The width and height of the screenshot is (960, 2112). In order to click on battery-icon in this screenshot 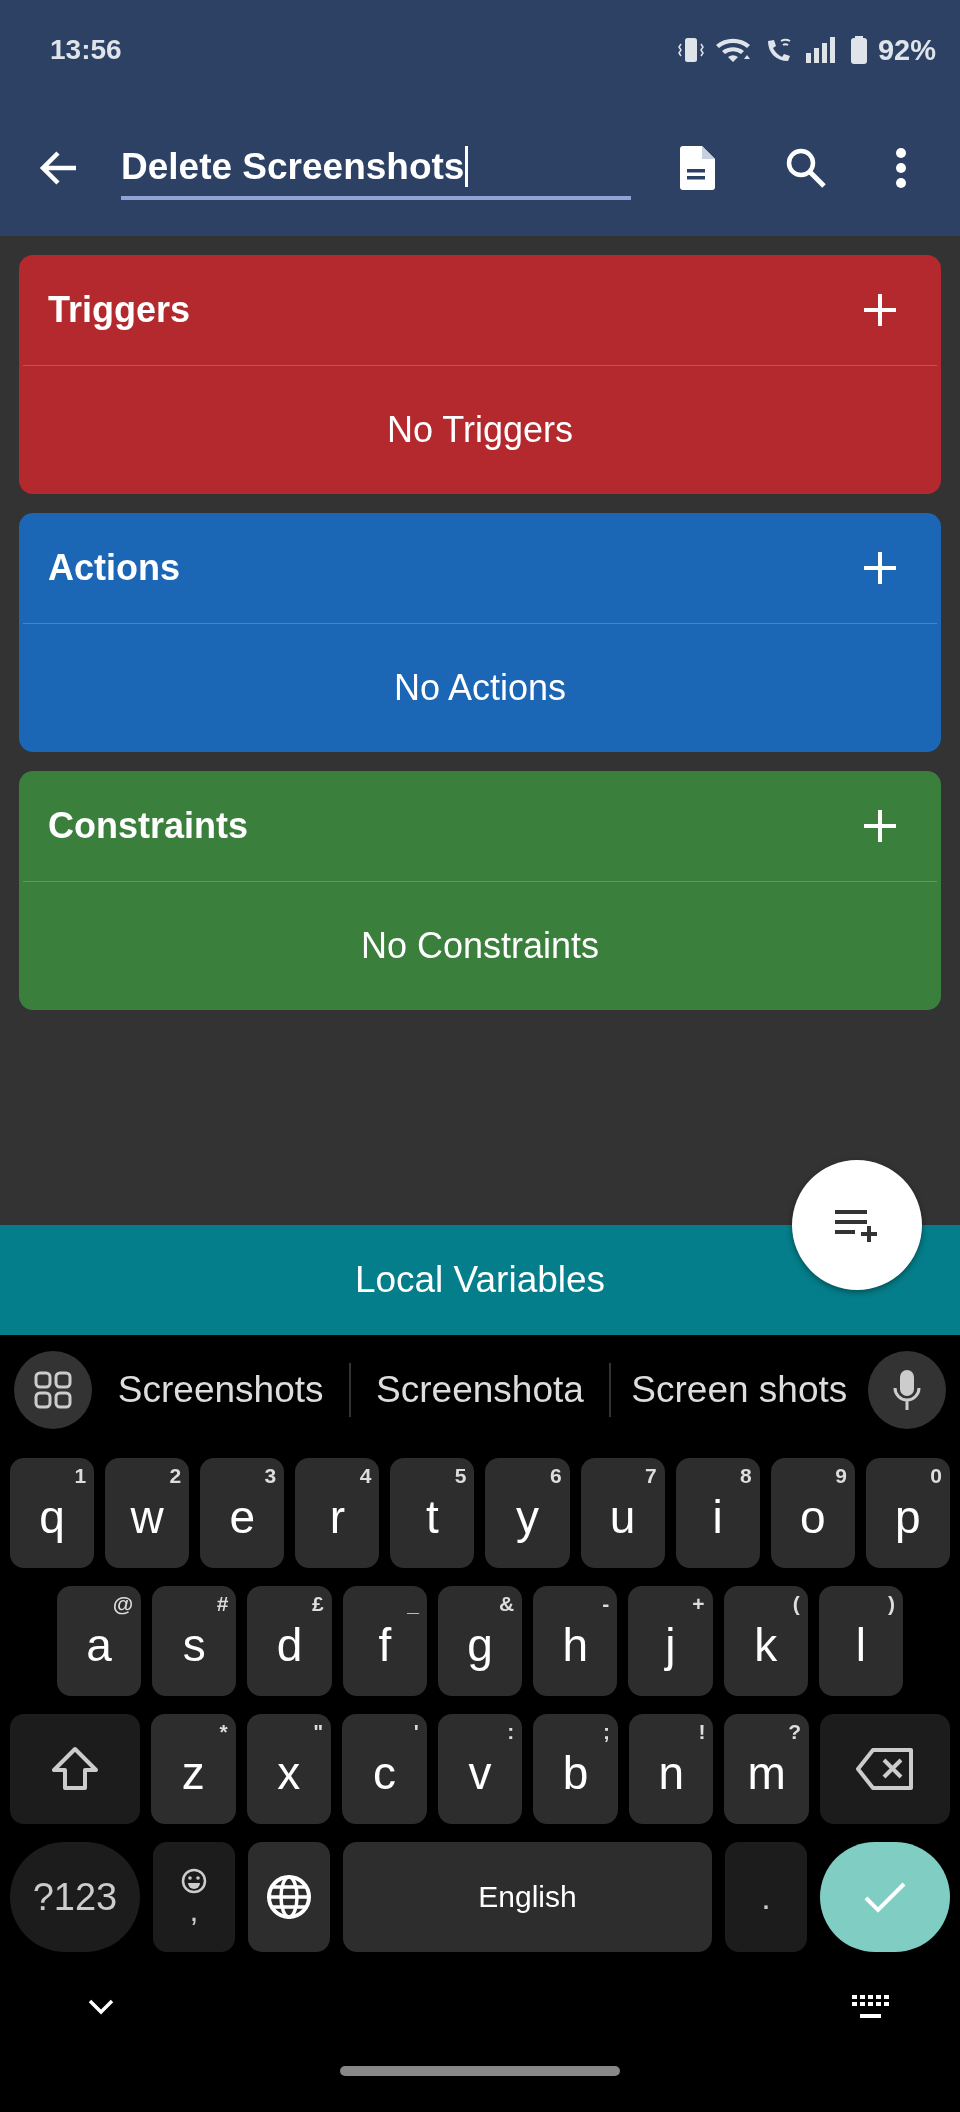, I will do `click(858, 50)`.